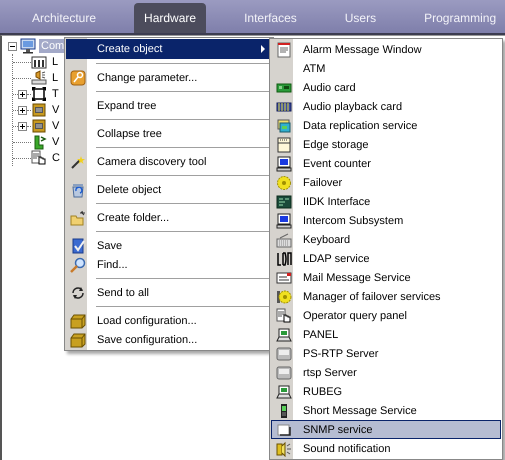 This screenshot has width=505, height=460. What do you see at coordinates (386, 258) in the screenshot?
I see `menu-item: LDAP service` at bounding box center [386, 258].